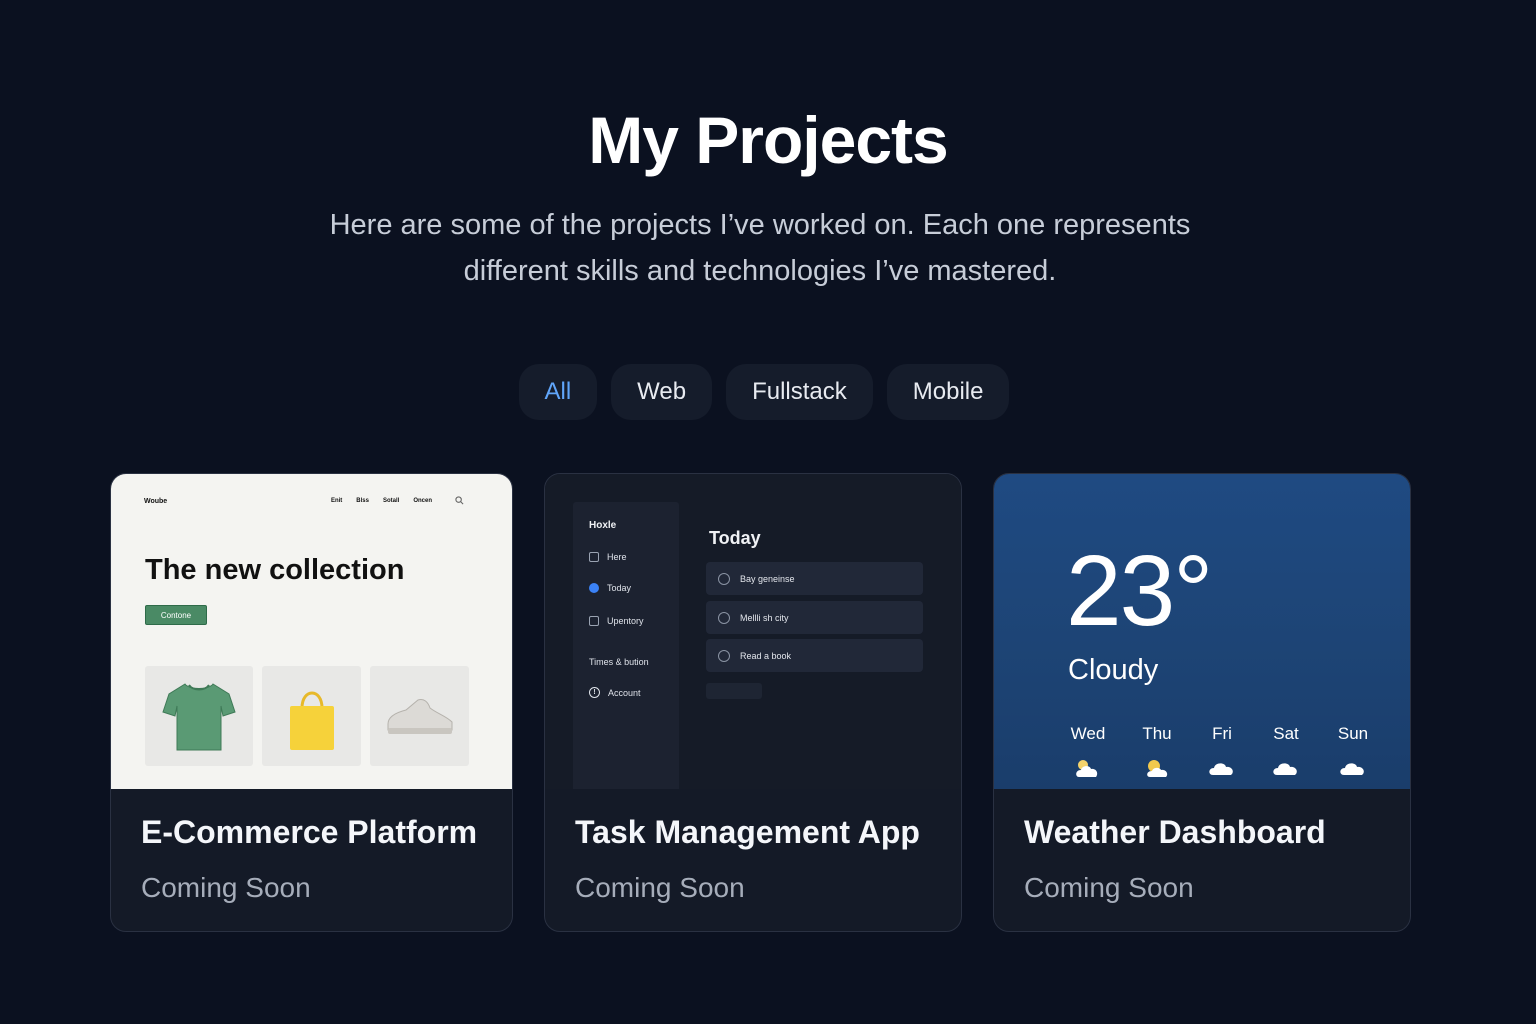 The image size is (1536, 1024). What do you see at coordinates (419, 716) in the screenshot?
I see `sneaker-icon` at bounding box center [419, 716].